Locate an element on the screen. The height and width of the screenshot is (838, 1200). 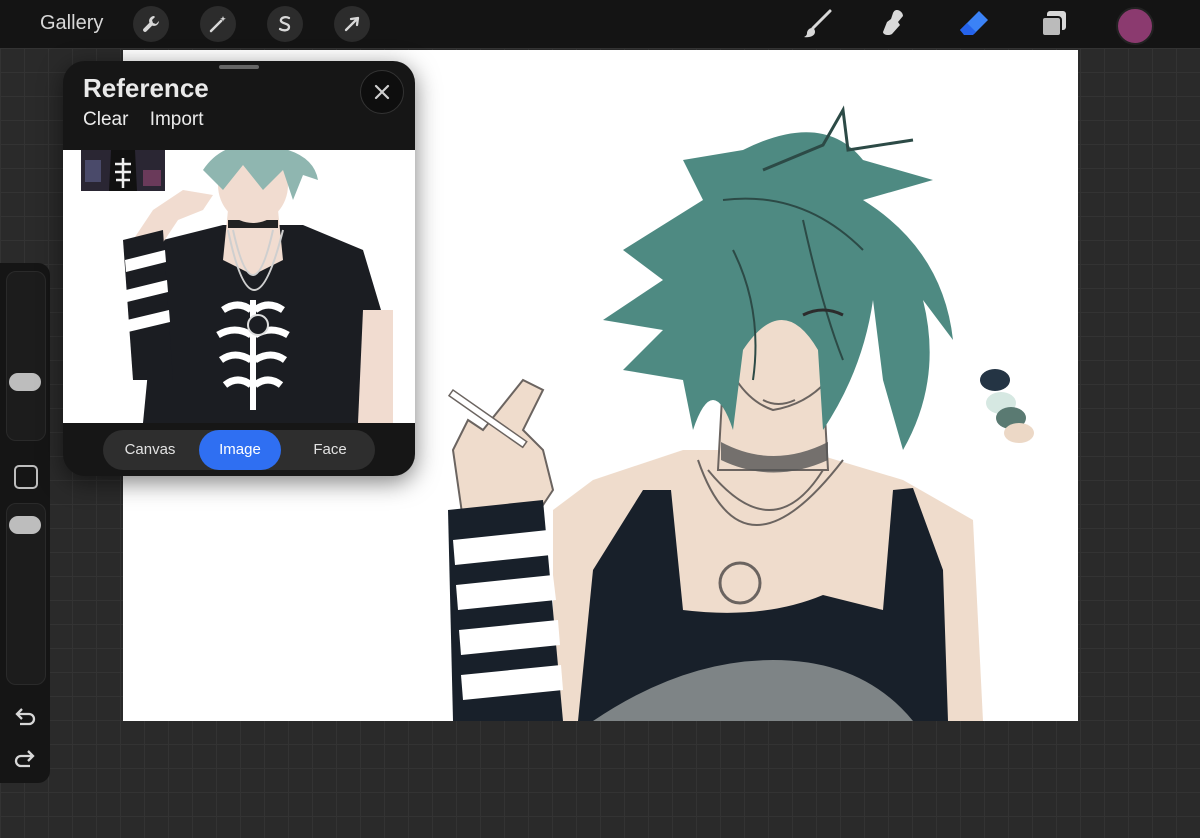
close-button is located at coordinates (382, 92).